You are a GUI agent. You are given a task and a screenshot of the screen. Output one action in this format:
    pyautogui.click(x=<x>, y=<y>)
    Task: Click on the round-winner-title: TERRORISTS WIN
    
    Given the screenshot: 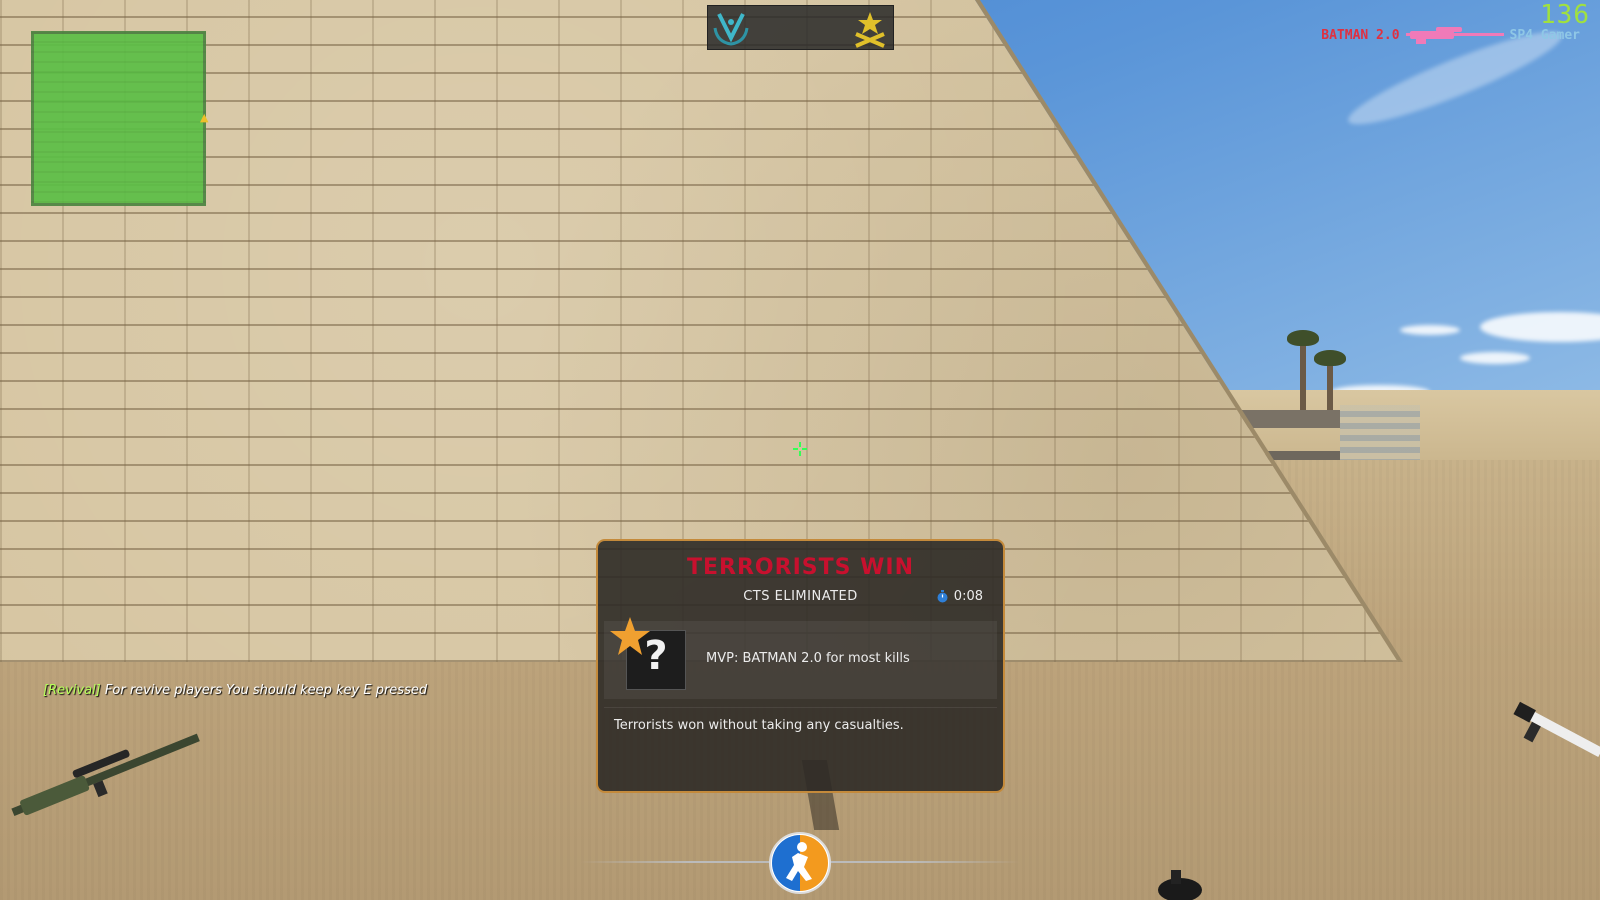 What is the action you would take?
    pyautogui.click(x=800, y=567)
    